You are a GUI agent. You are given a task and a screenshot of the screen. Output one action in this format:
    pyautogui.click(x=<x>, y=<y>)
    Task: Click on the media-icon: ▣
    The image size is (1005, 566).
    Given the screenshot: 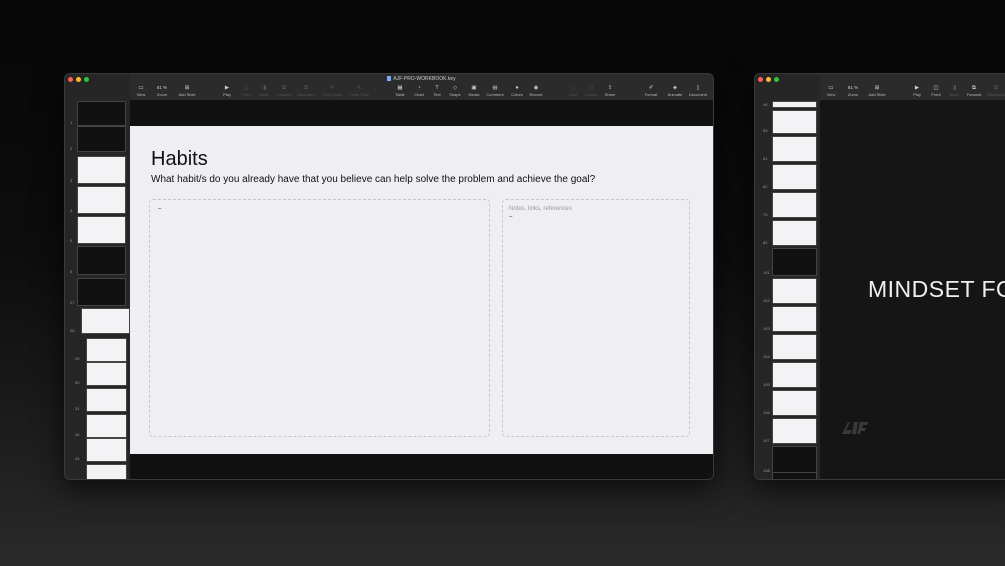 What is the action you would take?
    pyautogui.click(x=474, y=88)
    